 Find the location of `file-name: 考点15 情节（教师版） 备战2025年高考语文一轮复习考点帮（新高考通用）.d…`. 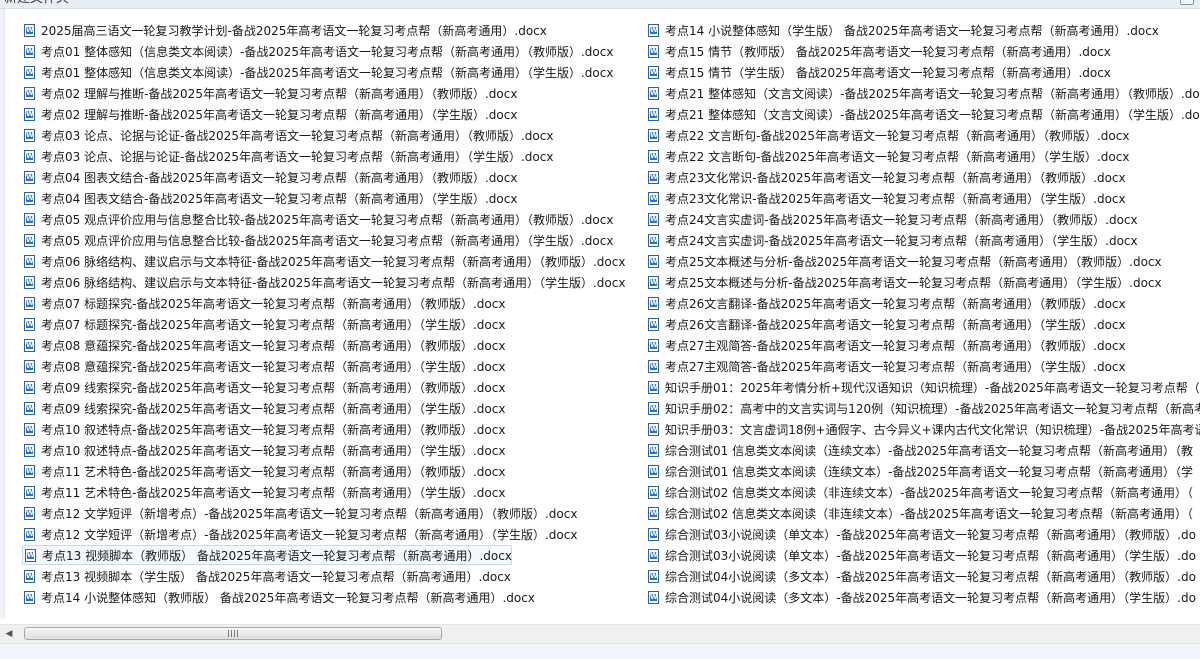

file-name: 考点15 情节（教师版） 备战2025年高考语文一轮复习考点帮（新高考通用）.d… is located at coordinates (888, 51).